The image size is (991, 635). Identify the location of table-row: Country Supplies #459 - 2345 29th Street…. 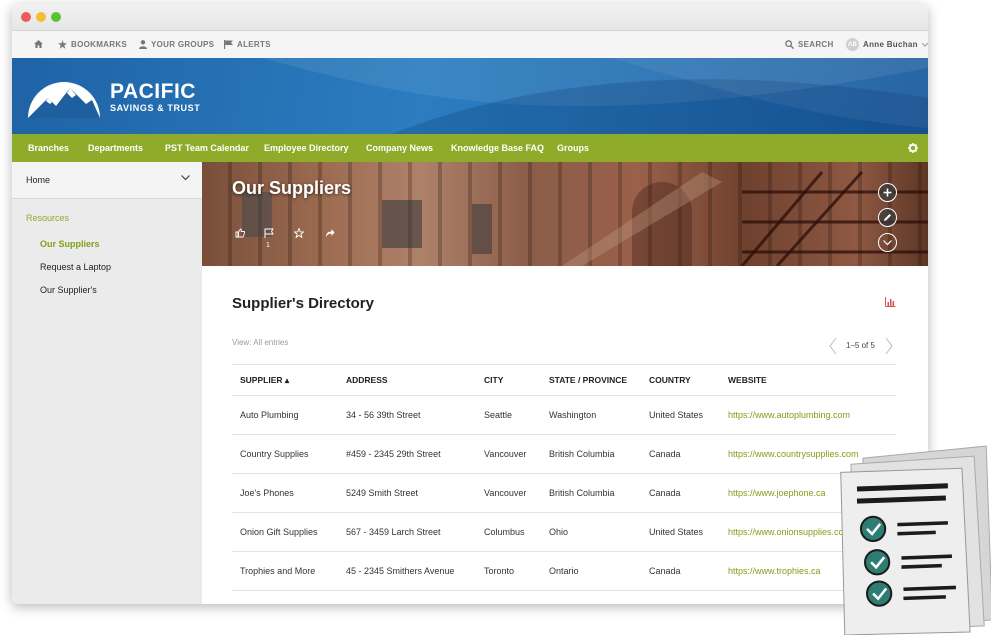
(564, 454).